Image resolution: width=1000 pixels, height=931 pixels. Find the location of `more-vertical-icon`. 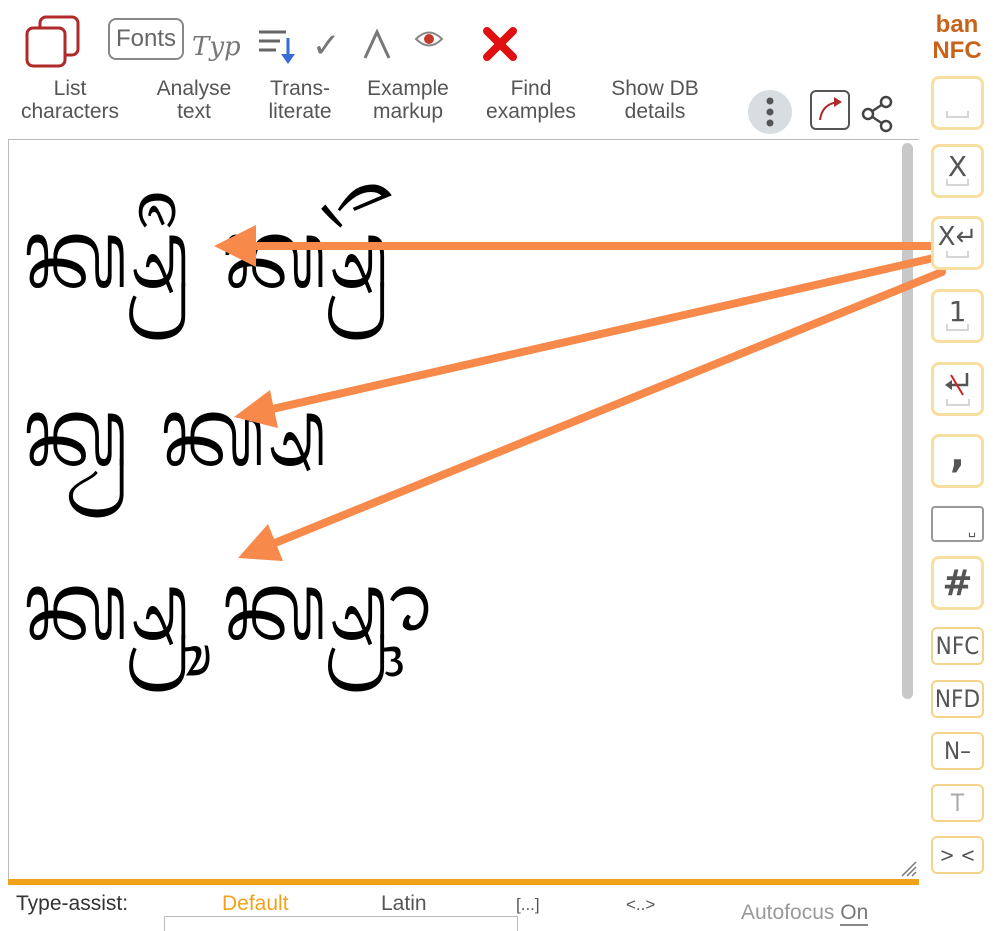

more-vertical-icon is located at coordinates (770, 112).